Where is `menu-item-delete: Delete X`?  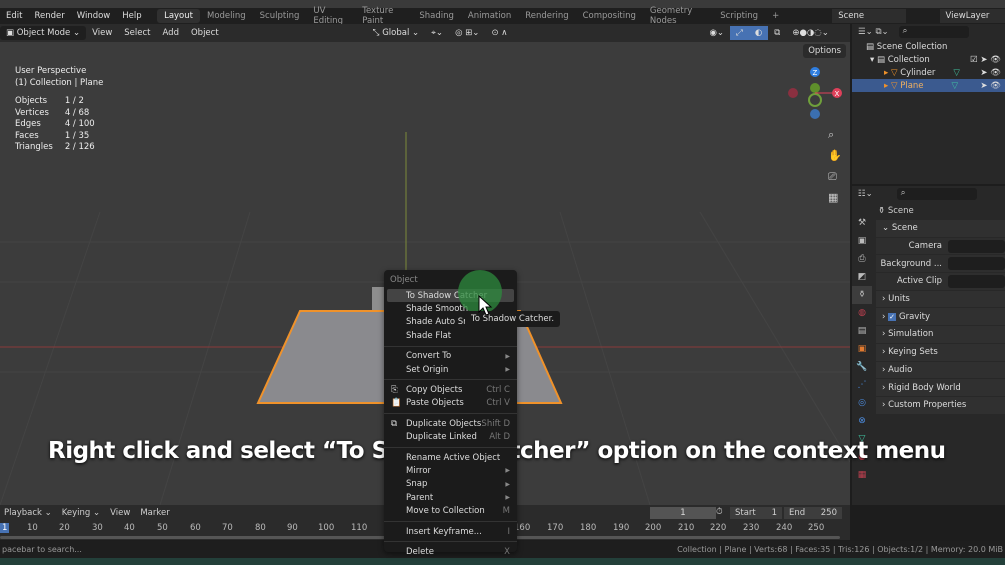 menu-item-delete: Delete X is located at coordinates (450, 551).